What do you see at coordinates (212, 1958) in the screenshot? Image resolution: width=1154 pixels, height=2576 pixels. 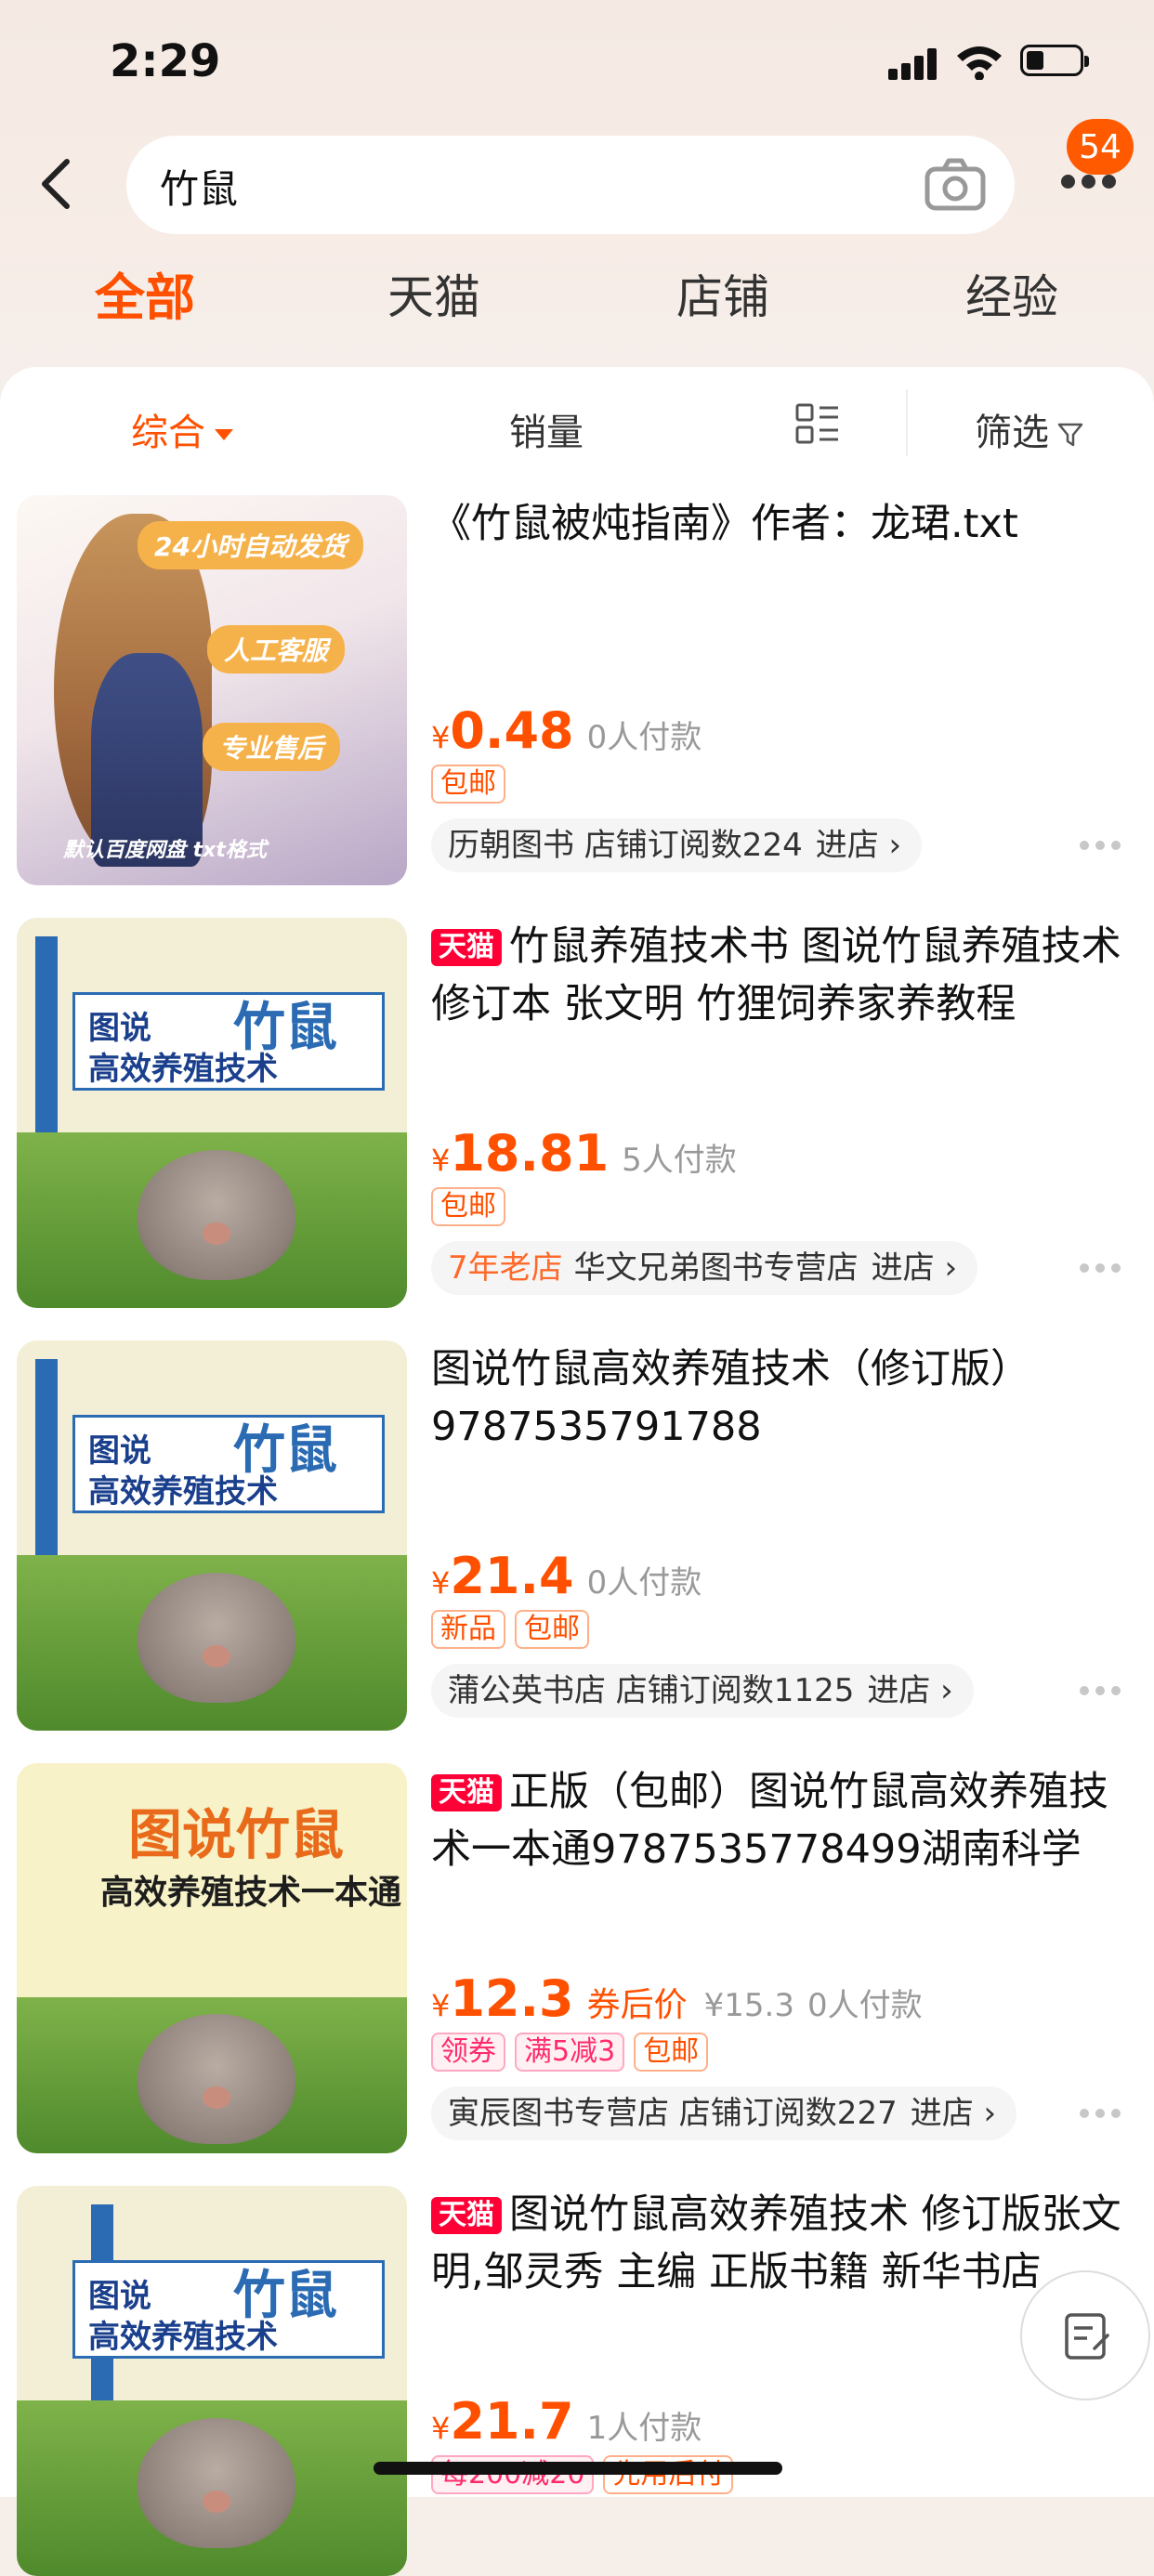 I see `product-image: 图说竹鼠 高效养殖技术一本通` at bounding box center [212, 1958].